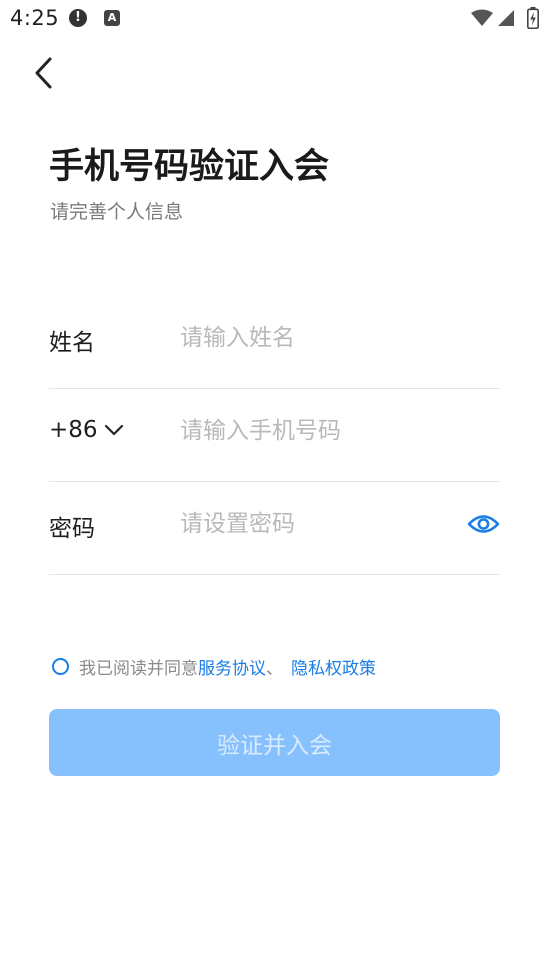 Image resolution: width=549 pixels, height=977 pixels. What do you see at coordinates (506, 18) in the screenshot?
I see `signal-icon` at bounding box center [506, 18].